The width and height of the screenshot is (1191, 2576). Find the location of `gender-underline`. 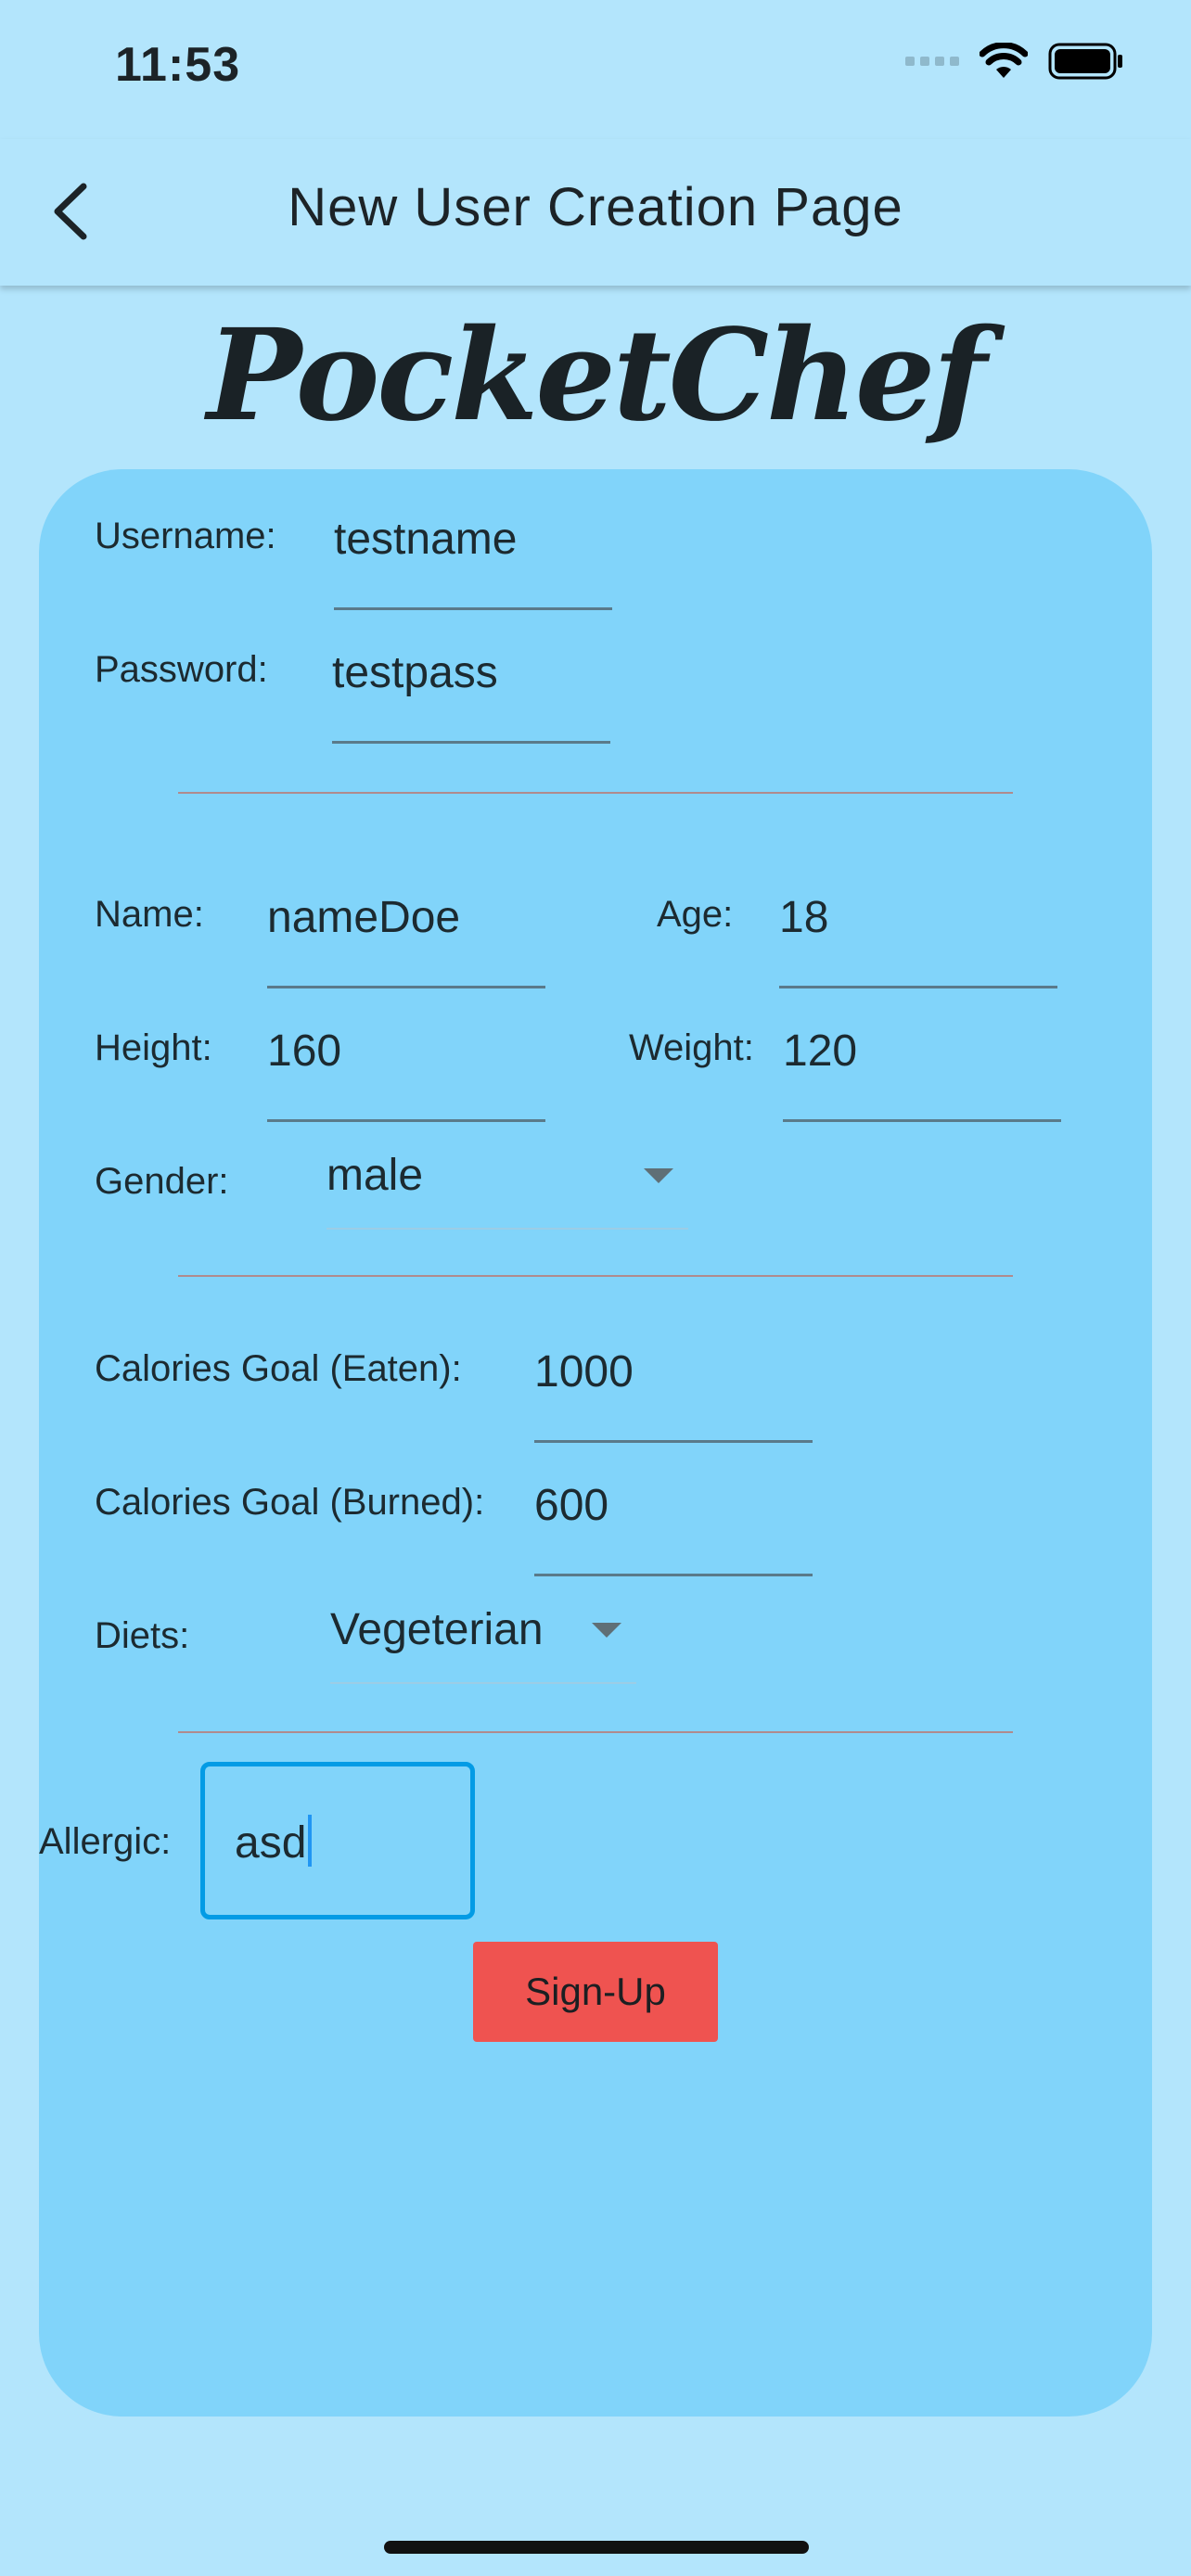

gender-underline is located at coordinates (508, 1229).